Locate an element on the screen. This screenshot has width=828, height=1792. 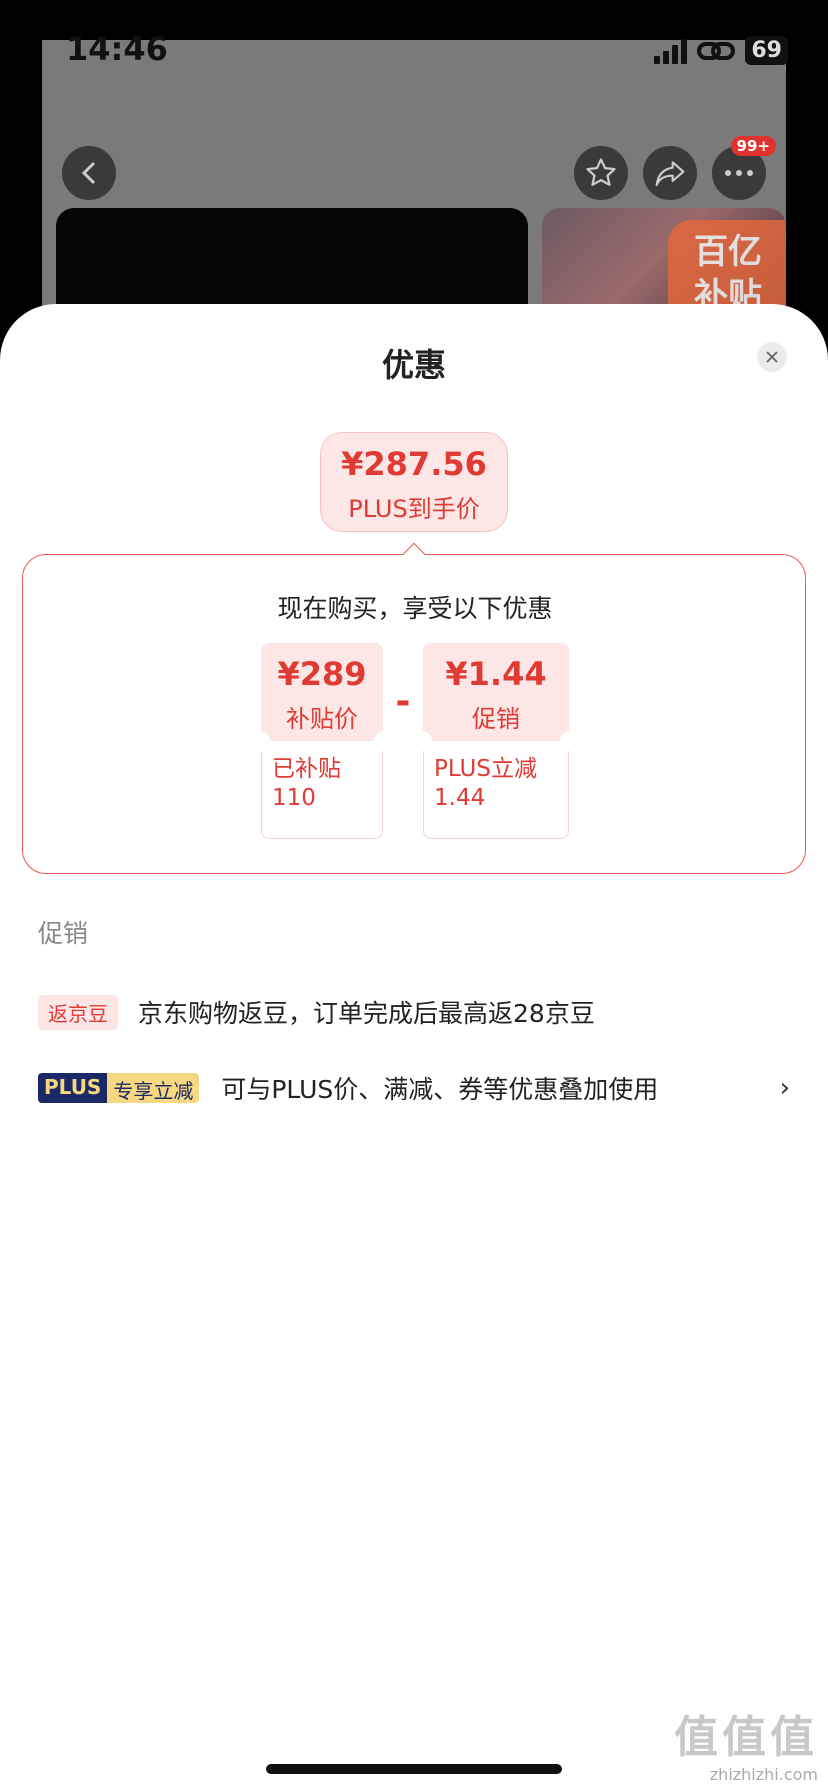
favorite-button is located at coordinates (601, 173).